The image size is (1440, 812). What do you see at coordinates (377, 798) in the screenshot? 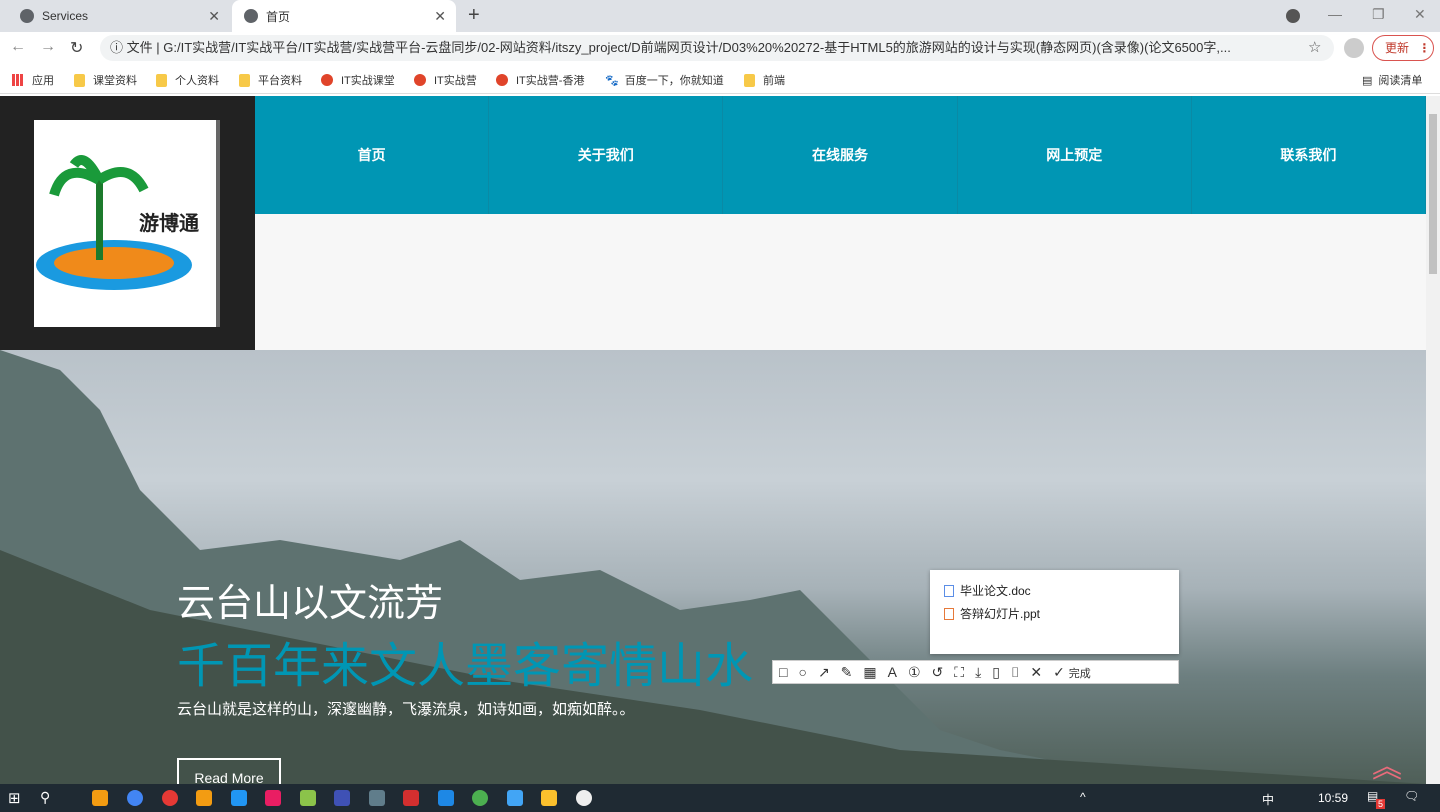
I see `settings-icon` at bounding box center [377, 798].